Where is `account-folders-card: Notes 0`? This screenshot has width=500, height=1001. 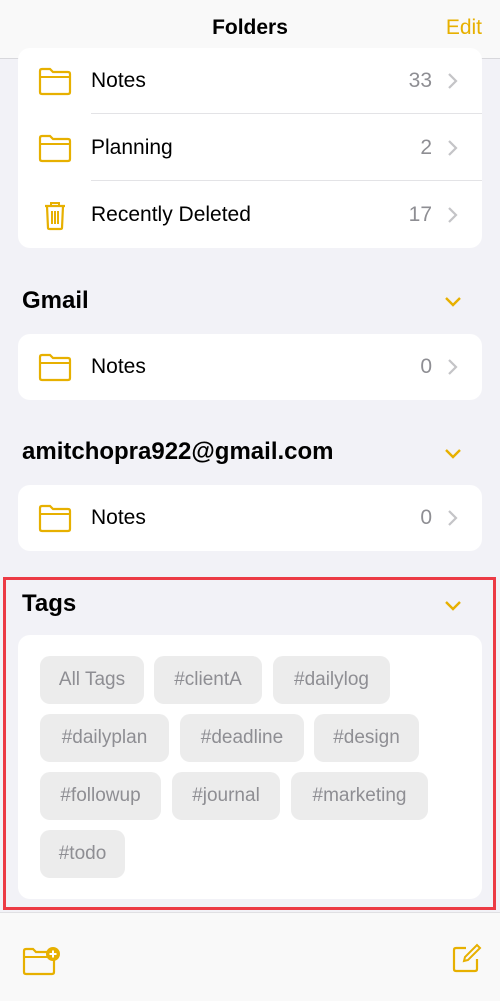
account-folders-card: Notes 0 is located at coordinates (250, 518).